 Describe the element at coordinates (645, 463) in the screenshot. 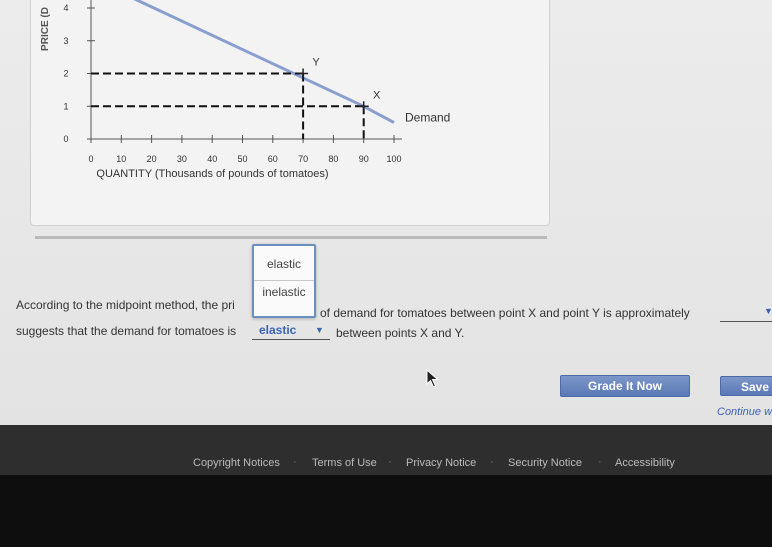

I see `footer-link-accessibility: Accessibility` at that location.